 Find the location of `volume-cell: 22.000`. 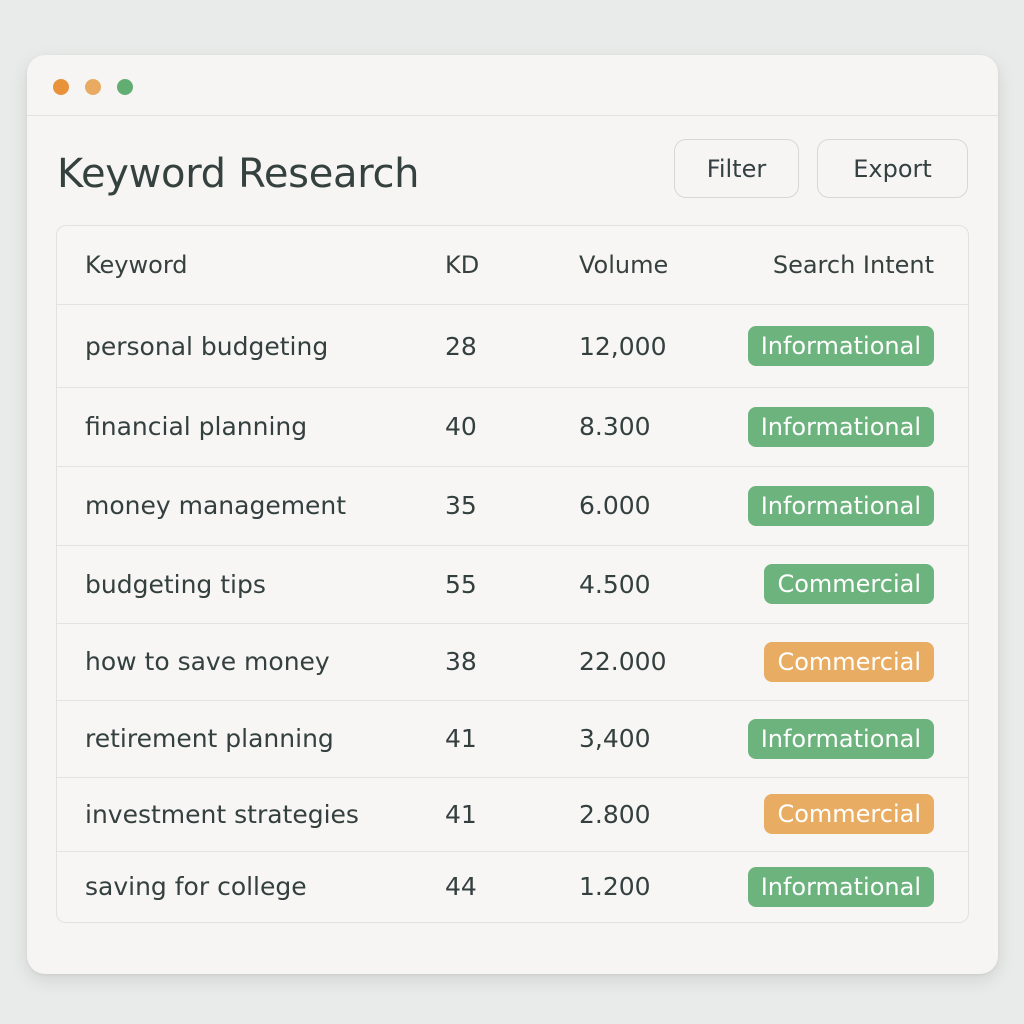

volume-cell: 22.000 is located at coordinates (622, 661).